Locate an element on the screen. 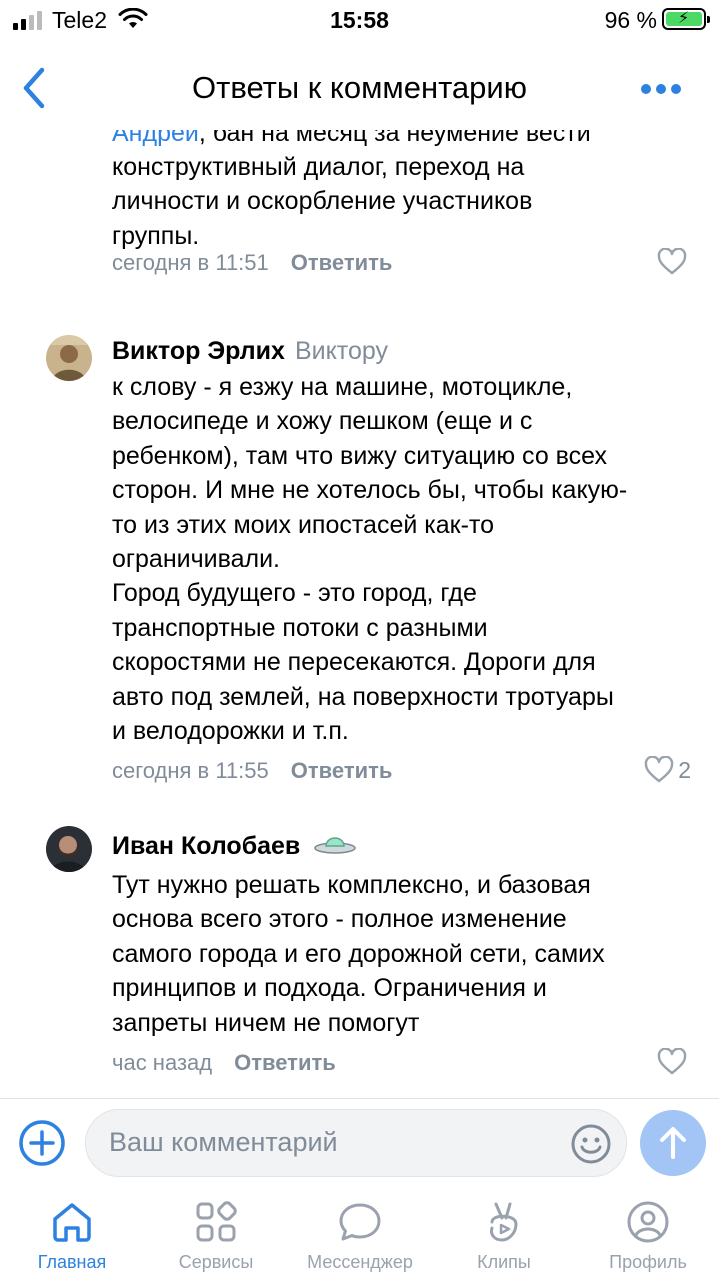 The height and width of the screenshot is (1280, 719). comment-text: Андрей, бан на месяц за неумение вести is located at coordinates (402, 140).